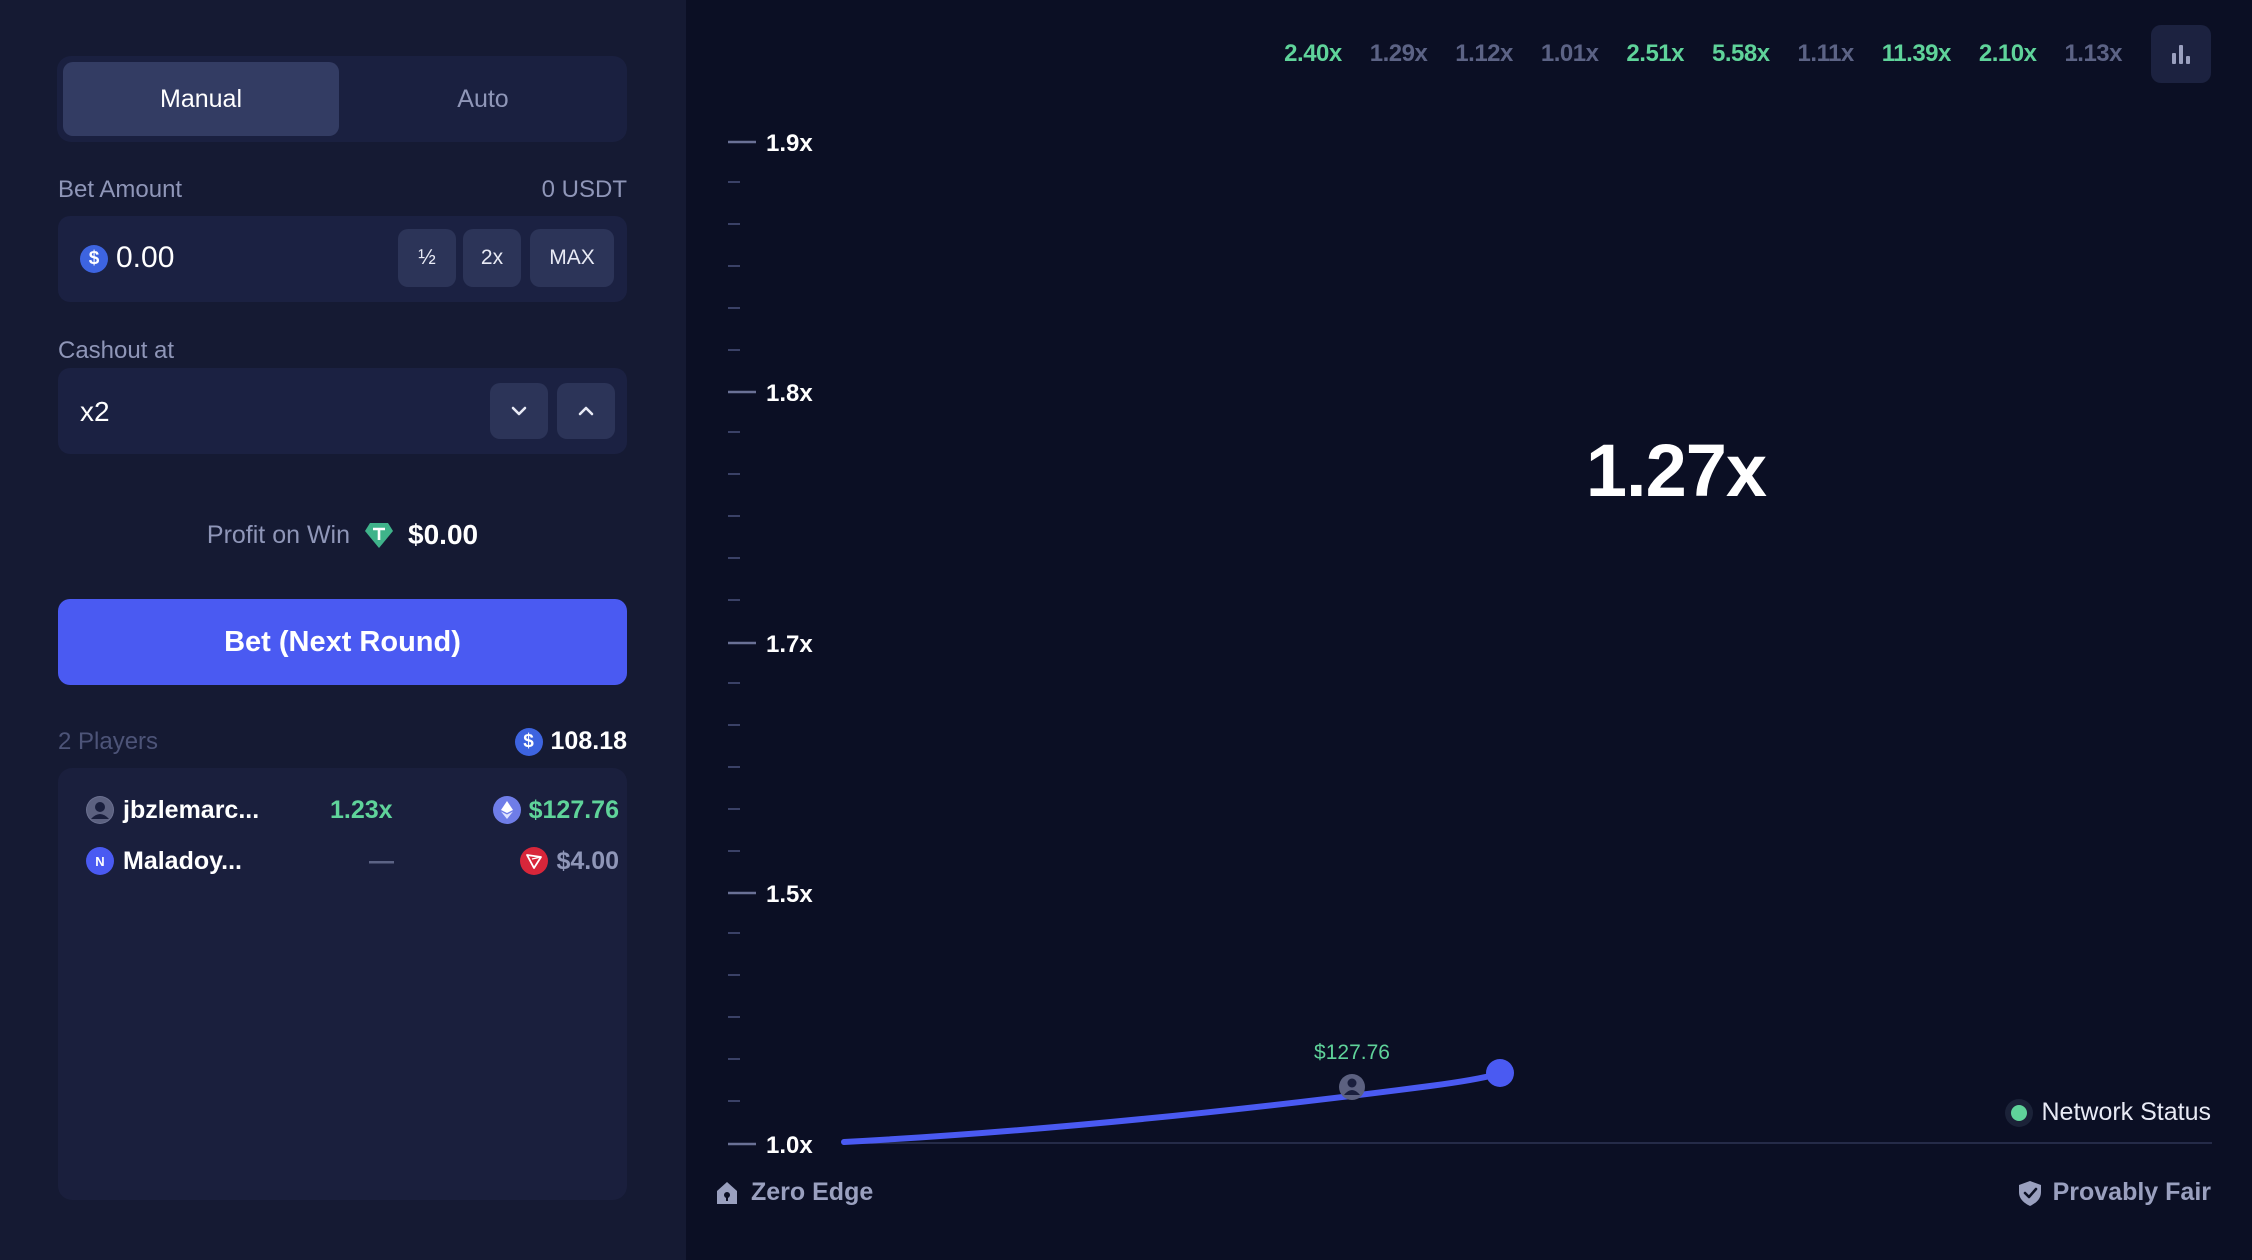 Image resolution: width=2252 pixels, height=1260 pixels. Describe the element at coordinates (1171, 1108) in the screenshot. I see `multiplier-curve` at that location.